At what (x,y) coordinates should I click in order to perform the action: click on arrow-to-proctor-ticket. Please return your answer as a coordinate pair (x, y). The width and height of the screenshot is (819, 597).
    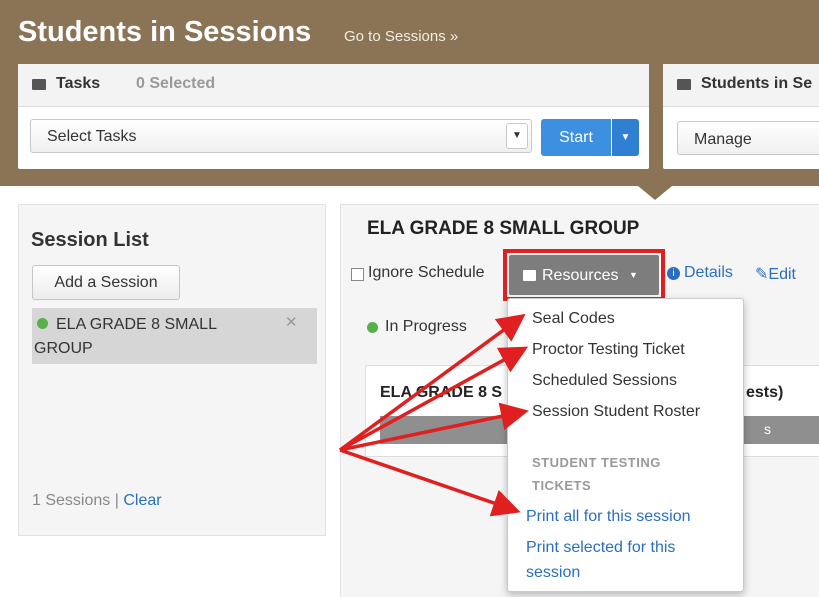
    Looking at the image, I should click on (434, 399).